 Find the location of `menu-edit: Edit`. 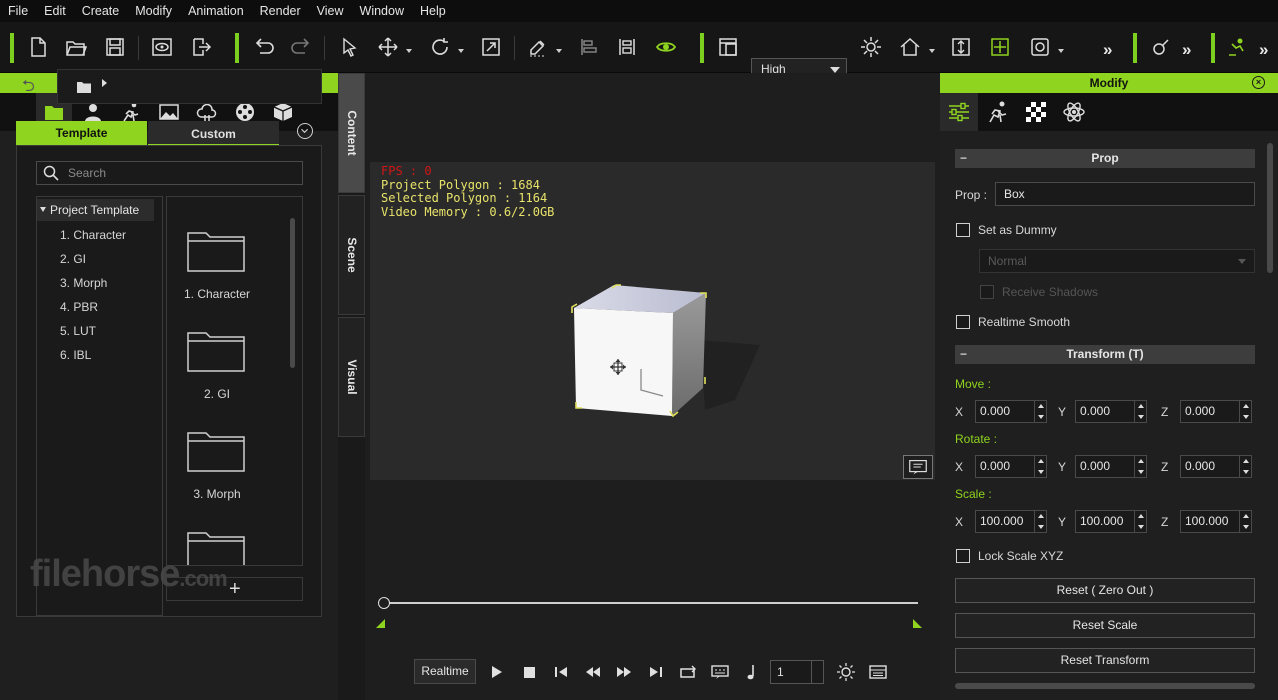

menu-edit: Edit is located at coordinates (55, 11).